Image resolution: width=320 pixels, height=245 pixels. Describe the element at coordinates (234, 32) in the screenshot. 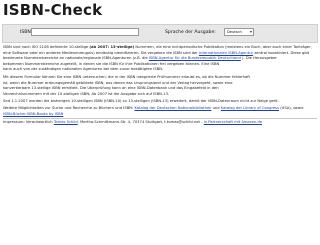

I see `language-select-value: Deutsch` at that location.